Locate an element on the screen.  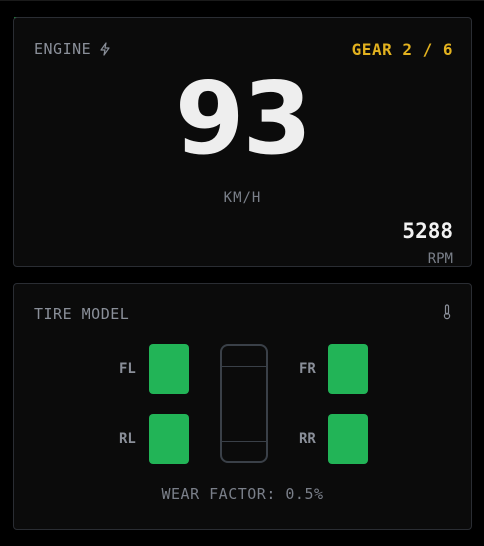
tire-model-title: TIRE MODEL is located at coordinates (82, 314).